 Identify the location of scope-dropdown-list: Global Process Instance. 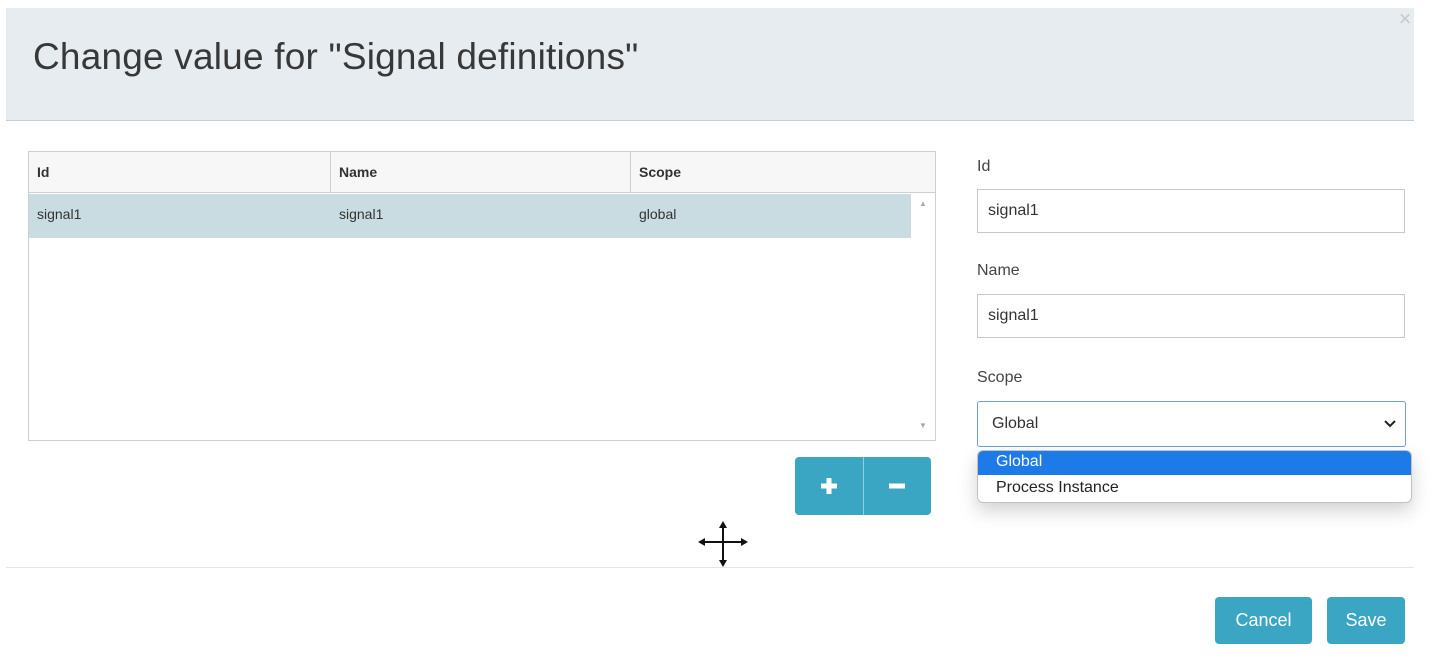
(1194, 476).